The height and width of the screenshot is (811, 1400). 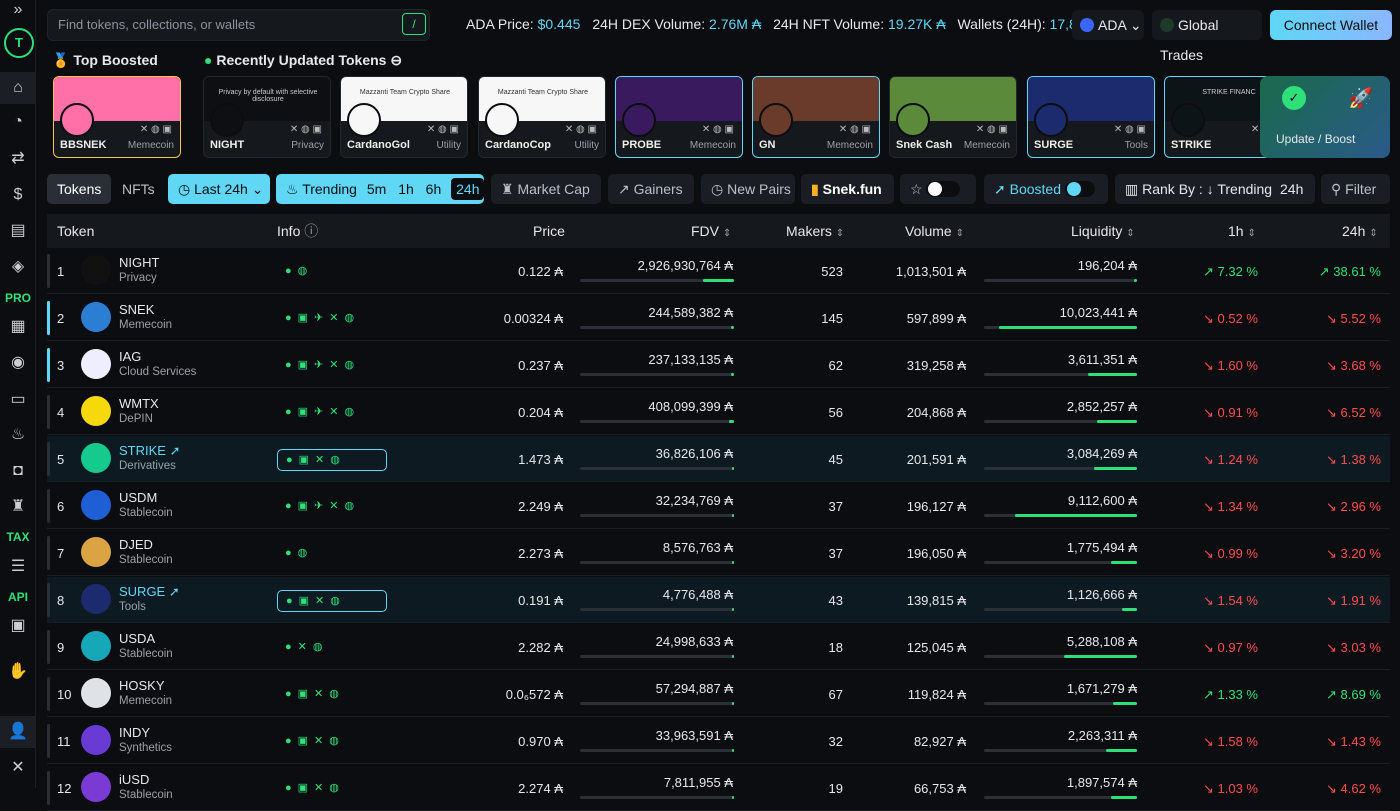 I want to click on token-card: ✕ ◍ ▣ SURGE Tools, so click(x=1091, y=117).